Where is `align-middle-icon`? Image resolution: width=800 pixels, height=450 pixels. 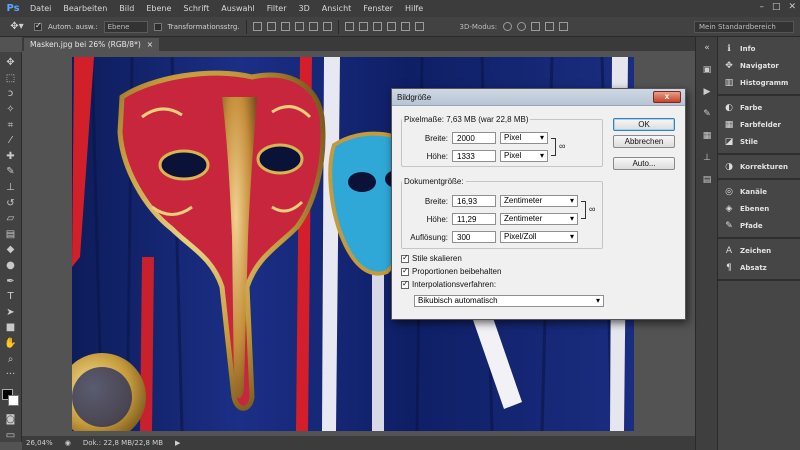 align-middle-icon is located at coordinates (271, 26).